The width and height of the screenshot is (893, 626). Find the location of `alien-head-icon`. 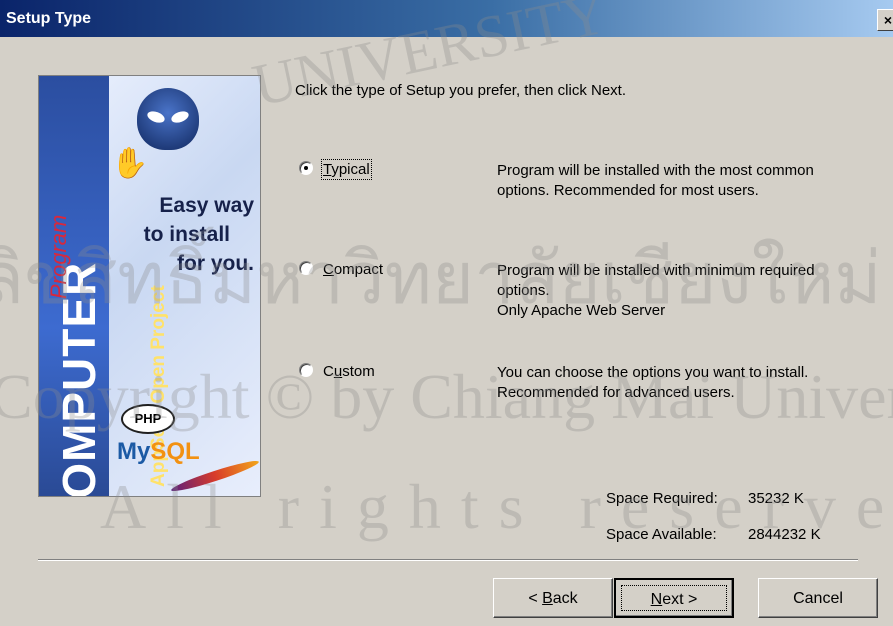

alien-head-icon is located at coordinates (168, 119).